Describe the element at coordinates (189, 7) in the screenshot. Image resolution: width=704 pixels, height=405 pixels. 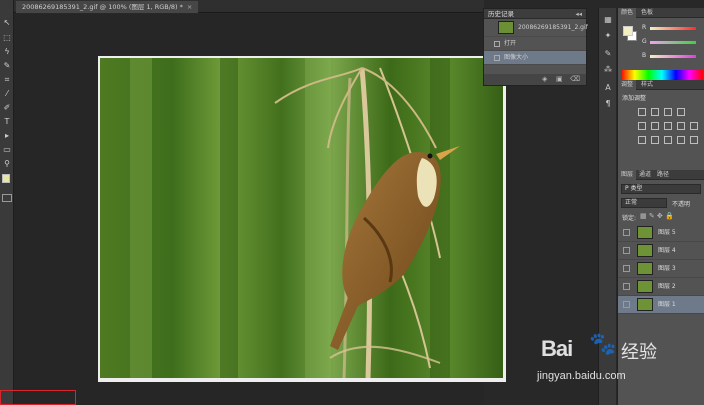
I see `close-icon: ×` at that location.